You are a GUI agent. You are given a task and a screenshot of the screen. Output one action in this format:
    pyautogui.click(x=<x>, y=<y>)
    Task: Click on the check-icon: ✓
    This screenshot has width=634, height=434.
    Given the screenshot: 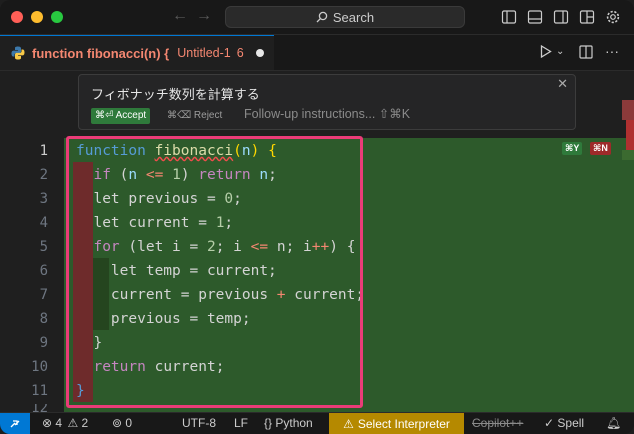 What is the action you would take?
    pyautogui.click(x=549, y=423)
    